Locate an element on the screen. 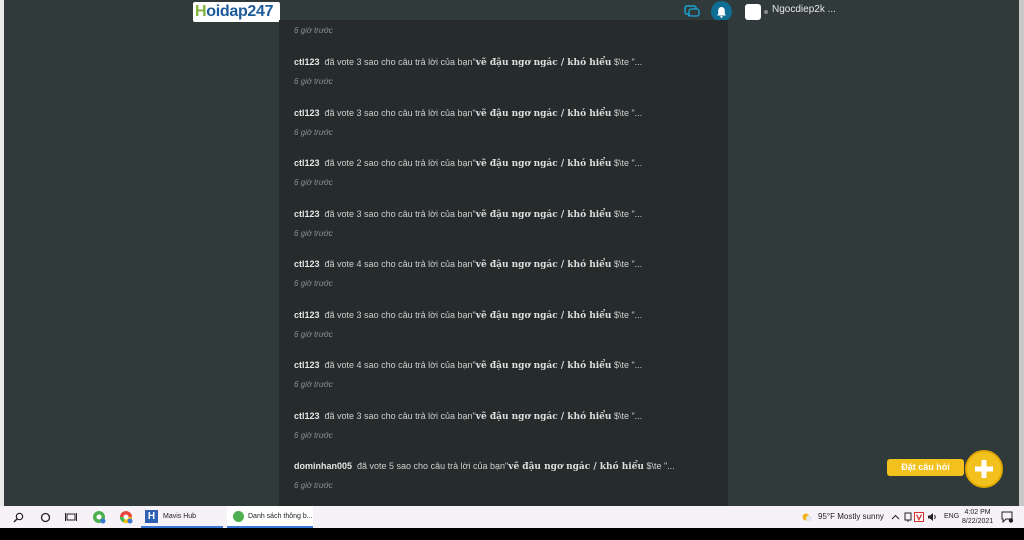 The height and width of the screenshot is (540, 1024). system-clock: 4:02 PM 8/22/2021 is located at coordinates (977, 517).